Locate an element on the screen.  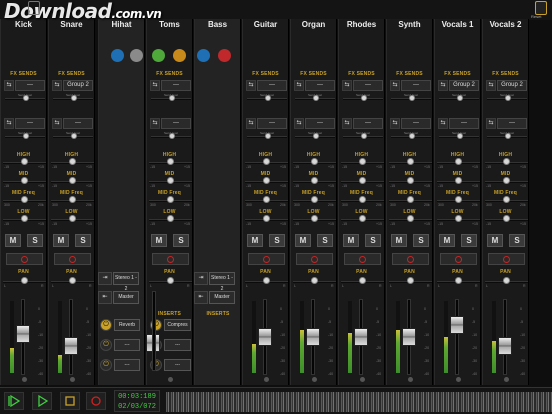
output-destination: Stereo 1 - 2 is located at coordinates (126, 282).